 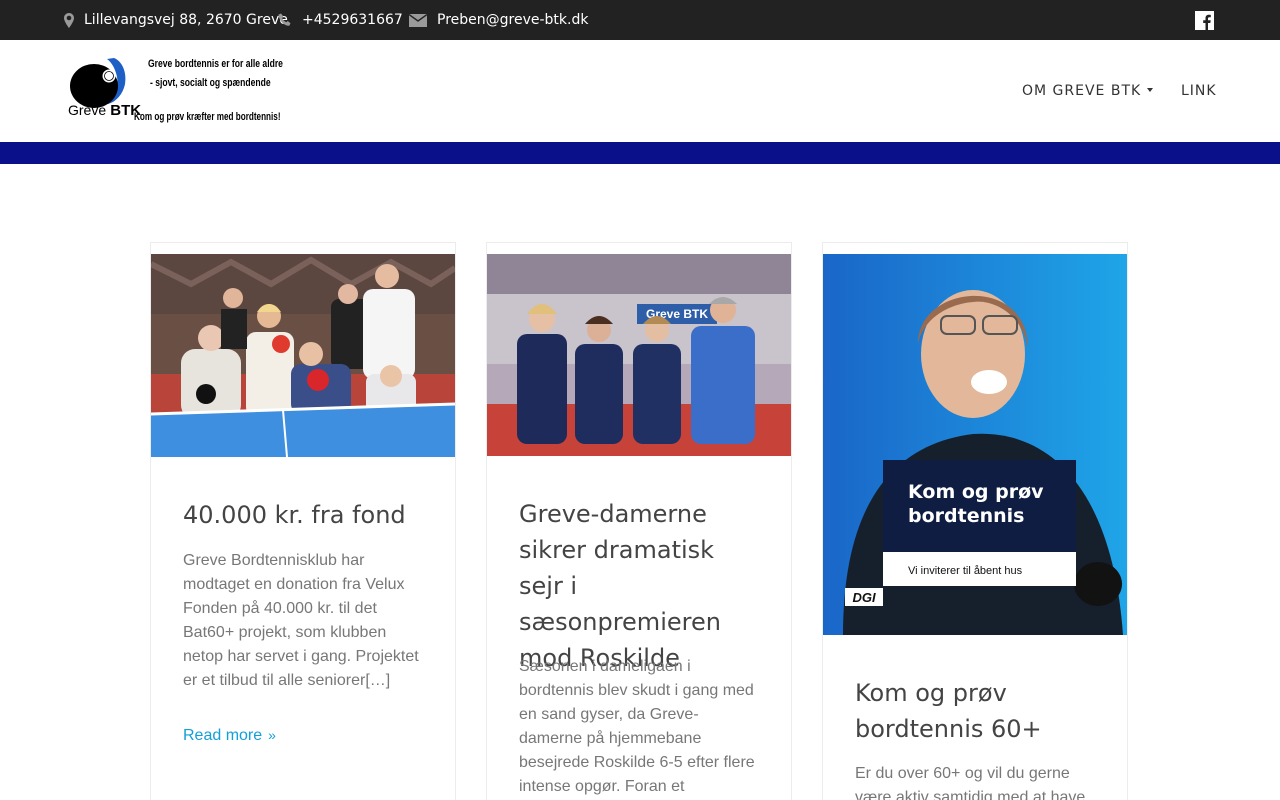 What do you see at coordinates (512, 20) in the screenshot?
I see `email-text: Preben@greve-btk.dk` at bounding box center [512, 20].